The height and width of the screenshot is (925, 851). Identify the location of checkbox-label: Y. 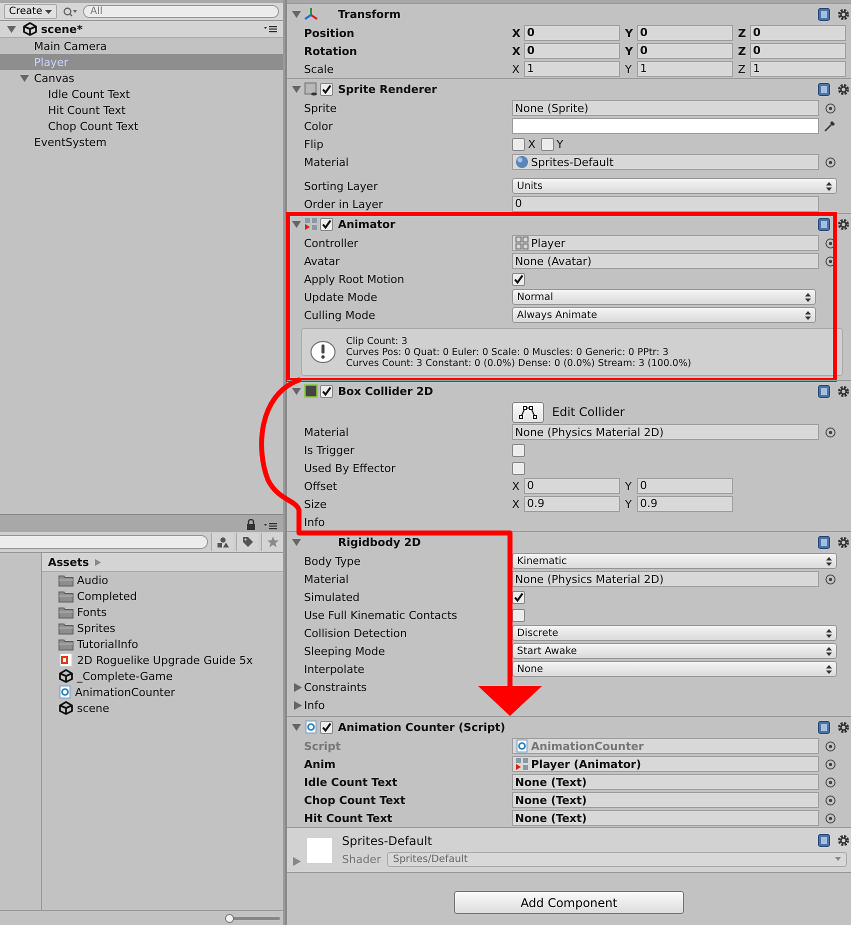
(560, 144).